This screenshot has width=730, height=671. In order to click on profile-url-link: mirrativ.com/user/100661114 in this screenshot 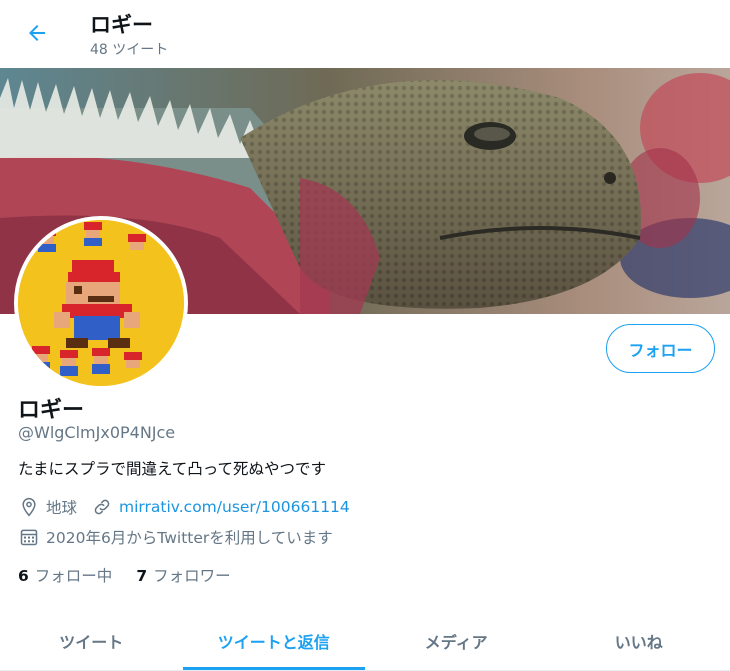, I will do `click(234, 507)`.